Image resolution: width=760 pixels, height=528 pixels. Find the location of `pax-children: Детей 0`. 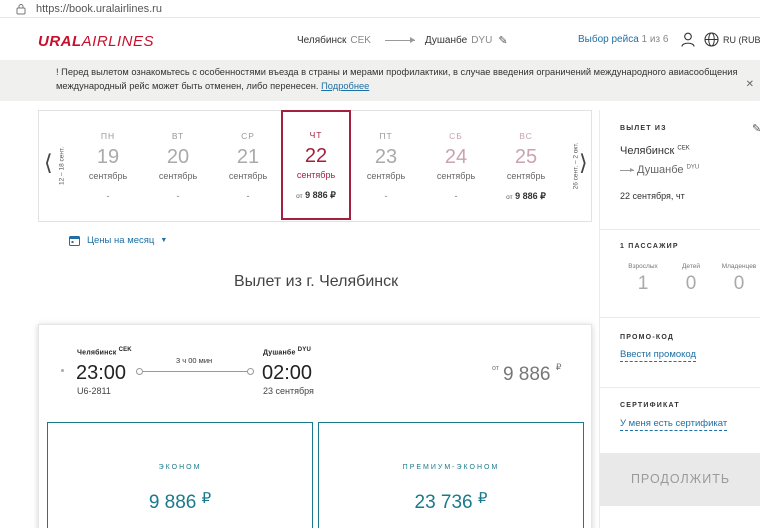

pax-children: Детей 0 is located at coordinates (691, 279).